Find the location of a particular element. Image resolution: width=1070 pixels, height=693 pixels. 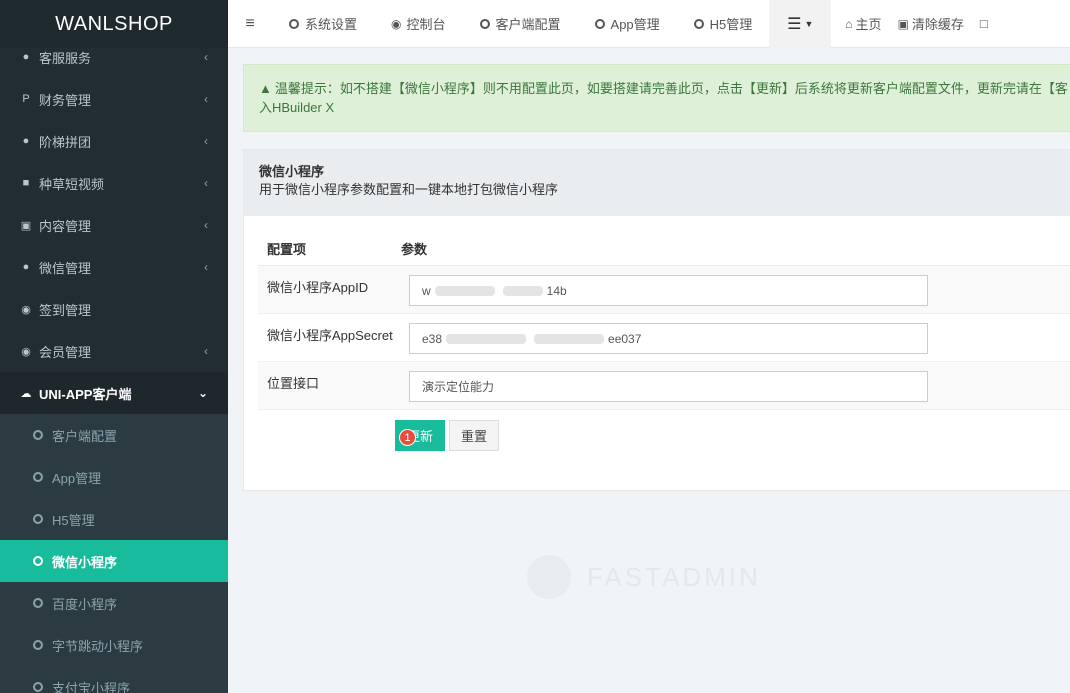

sidebar-item-wechat: ● 微信管理 ‹ is located at coordinates (114, 267).